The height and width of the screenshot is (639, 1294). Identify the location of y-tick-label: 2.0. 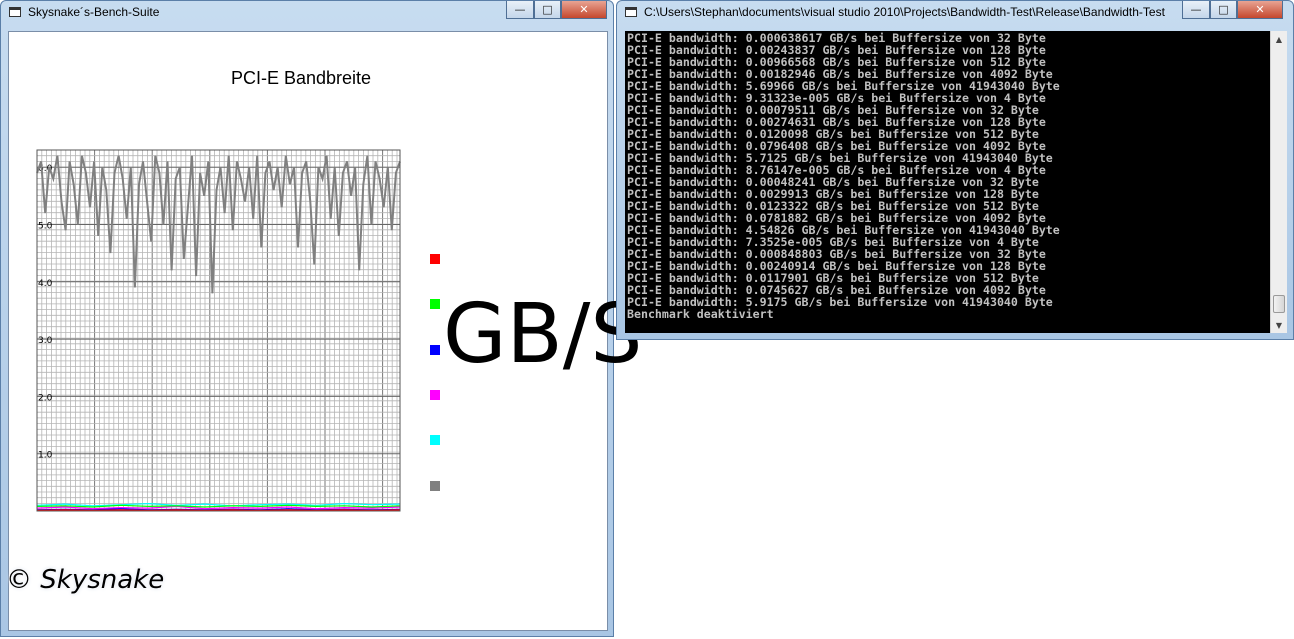
(45, 398).